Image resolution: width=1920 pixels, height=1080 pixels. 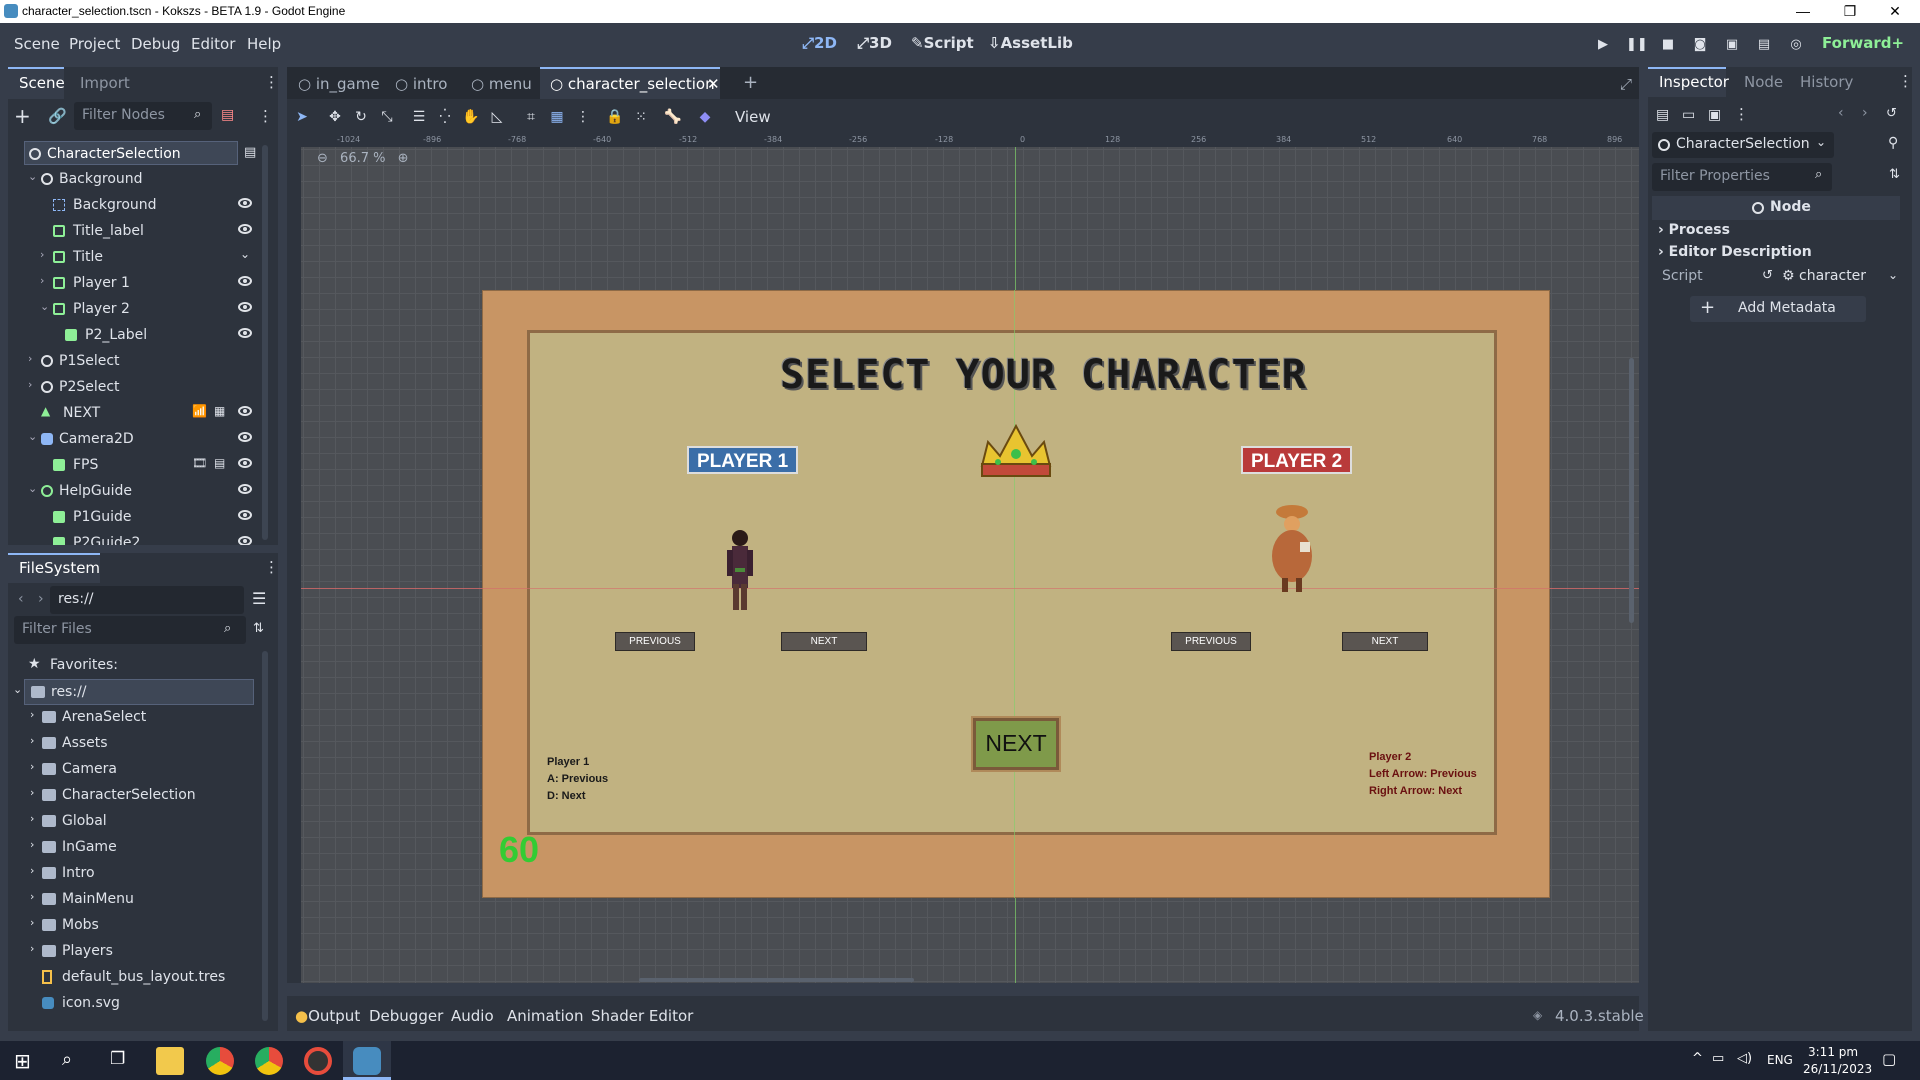 What do you see at coordinates (1891, 113) in the screenshot?
I see `recent-history-icon: ↺` at bounding box center [1891, 113].